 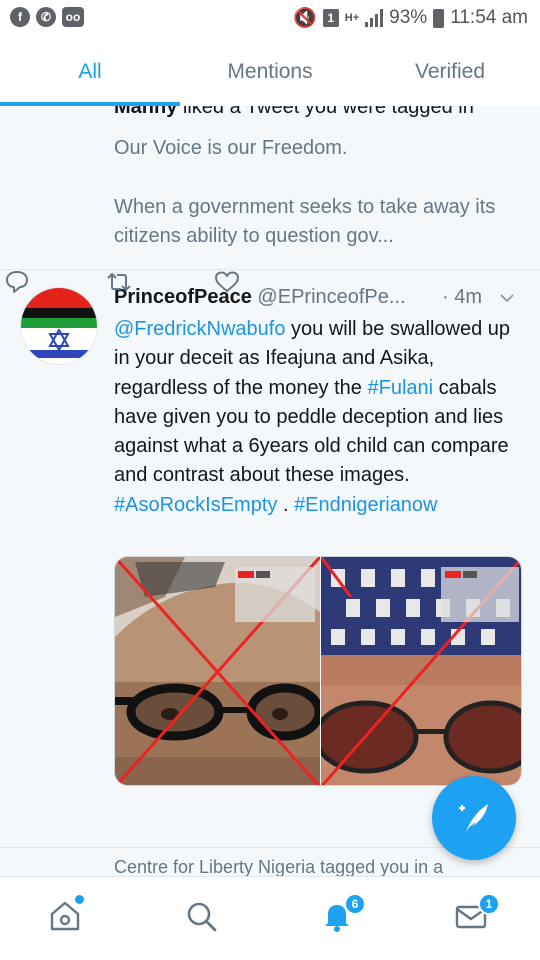 I want to click on tweet-timestamp: · 4m, so click(x=462, y=297).